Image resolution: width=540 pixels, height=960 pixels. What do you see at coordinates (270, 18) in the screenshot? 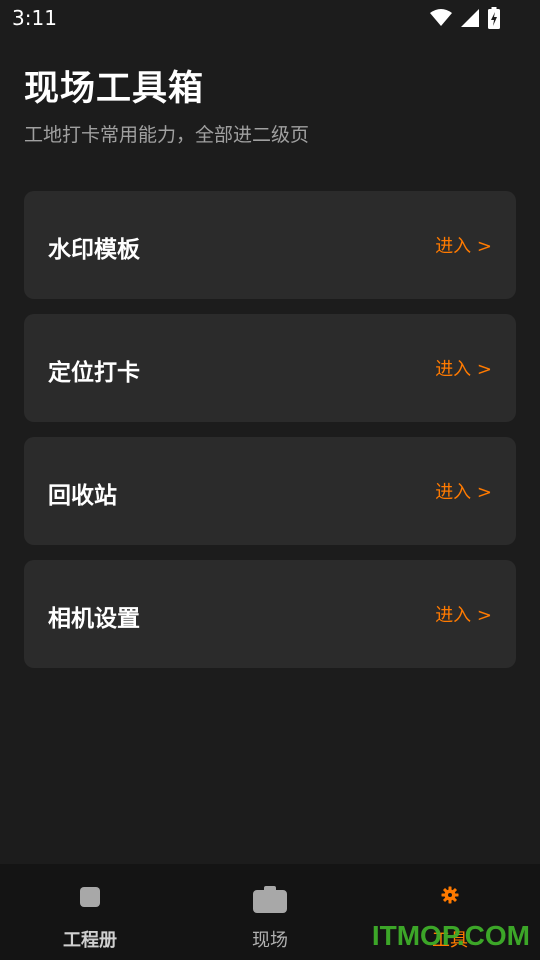
I see `status-bar: 3:11` at bounding box center [270, 18].